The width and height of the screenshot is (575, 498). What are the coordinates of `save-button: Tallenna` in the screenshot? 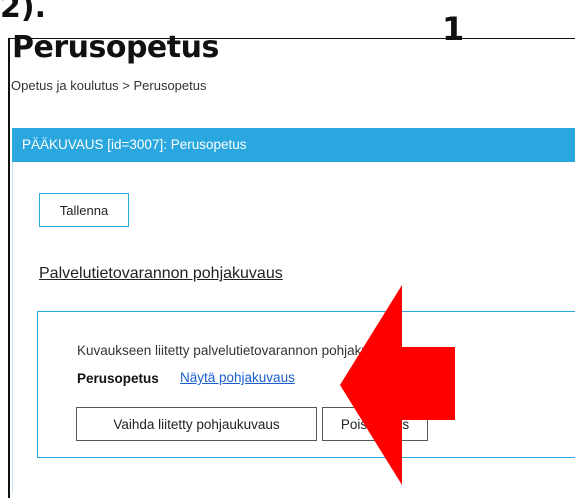 It's located at (84, 210).